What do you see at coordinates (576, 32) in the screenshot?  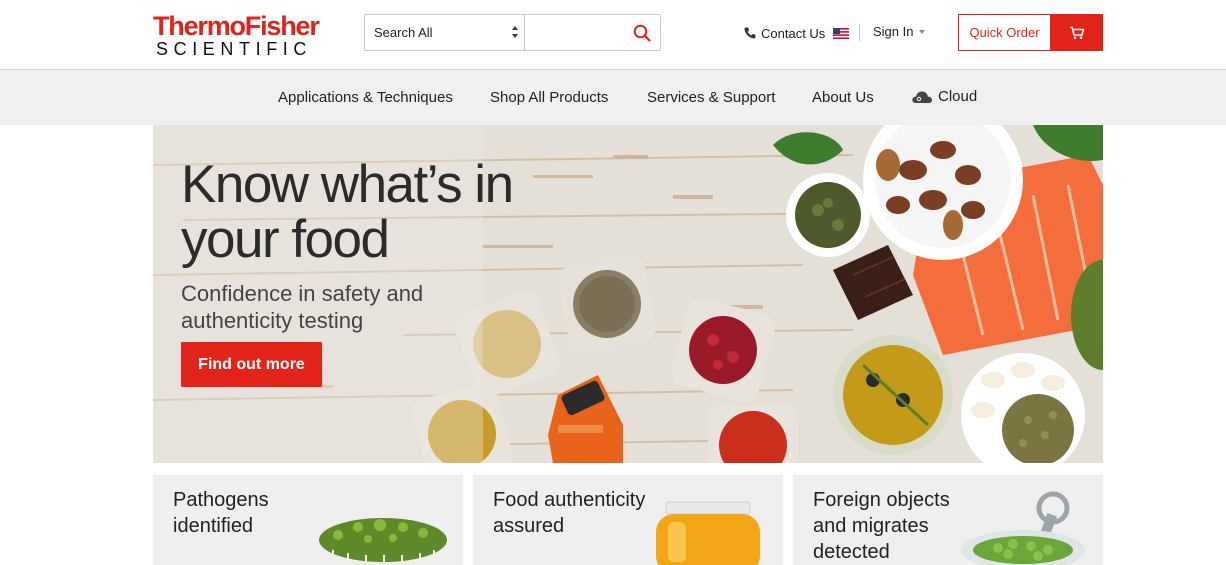 I see `search-input` at bounding box center [576, 32].